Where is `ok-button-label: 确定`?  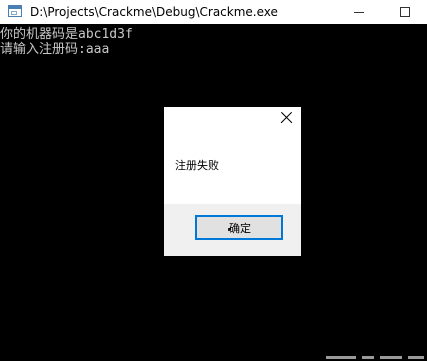
ok-button-label: 确定 is located at coordinates (240, 228).